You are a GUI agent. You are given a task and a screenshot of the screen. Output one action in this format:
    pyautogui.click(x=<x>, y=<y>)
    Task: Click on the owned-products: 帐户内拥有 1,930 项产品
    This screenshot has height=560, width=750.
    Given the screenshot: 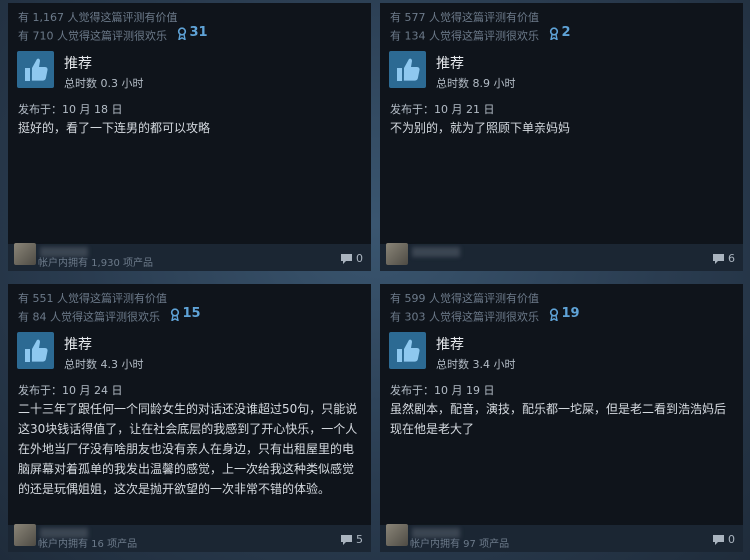 What is the action you would take?
    pyautogui.click(x=95, y=263)
    